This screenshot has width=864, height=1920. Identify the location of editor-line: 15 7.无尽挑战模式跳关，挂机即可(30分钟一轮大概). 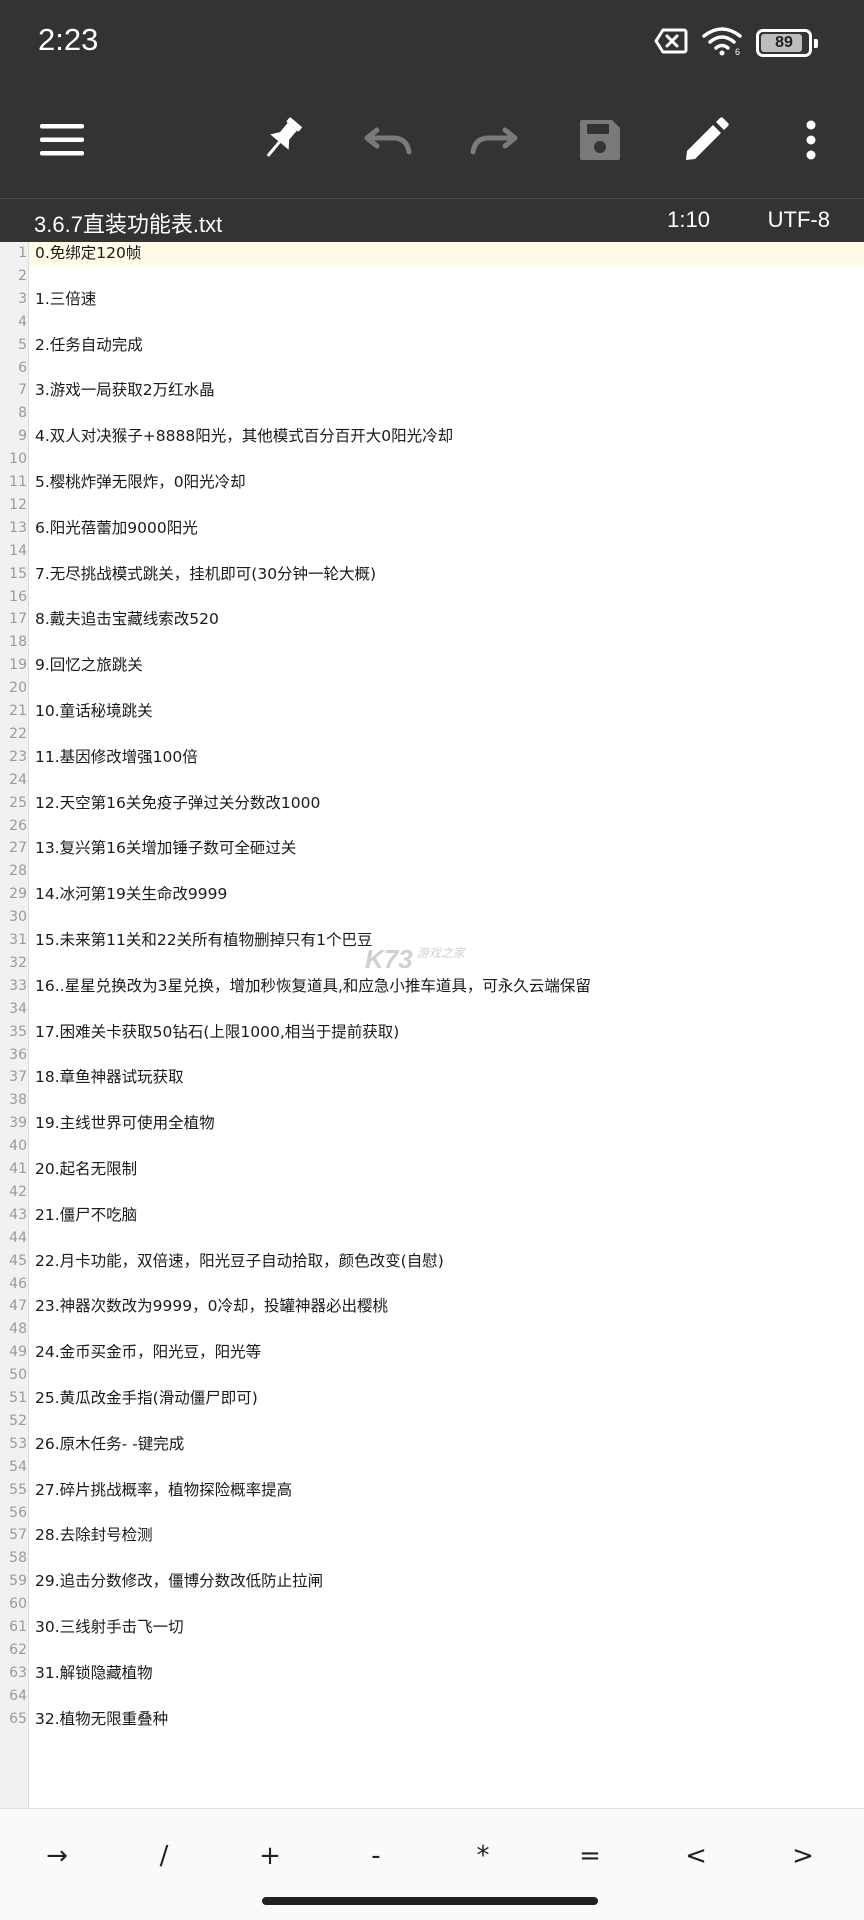
(432, 574).